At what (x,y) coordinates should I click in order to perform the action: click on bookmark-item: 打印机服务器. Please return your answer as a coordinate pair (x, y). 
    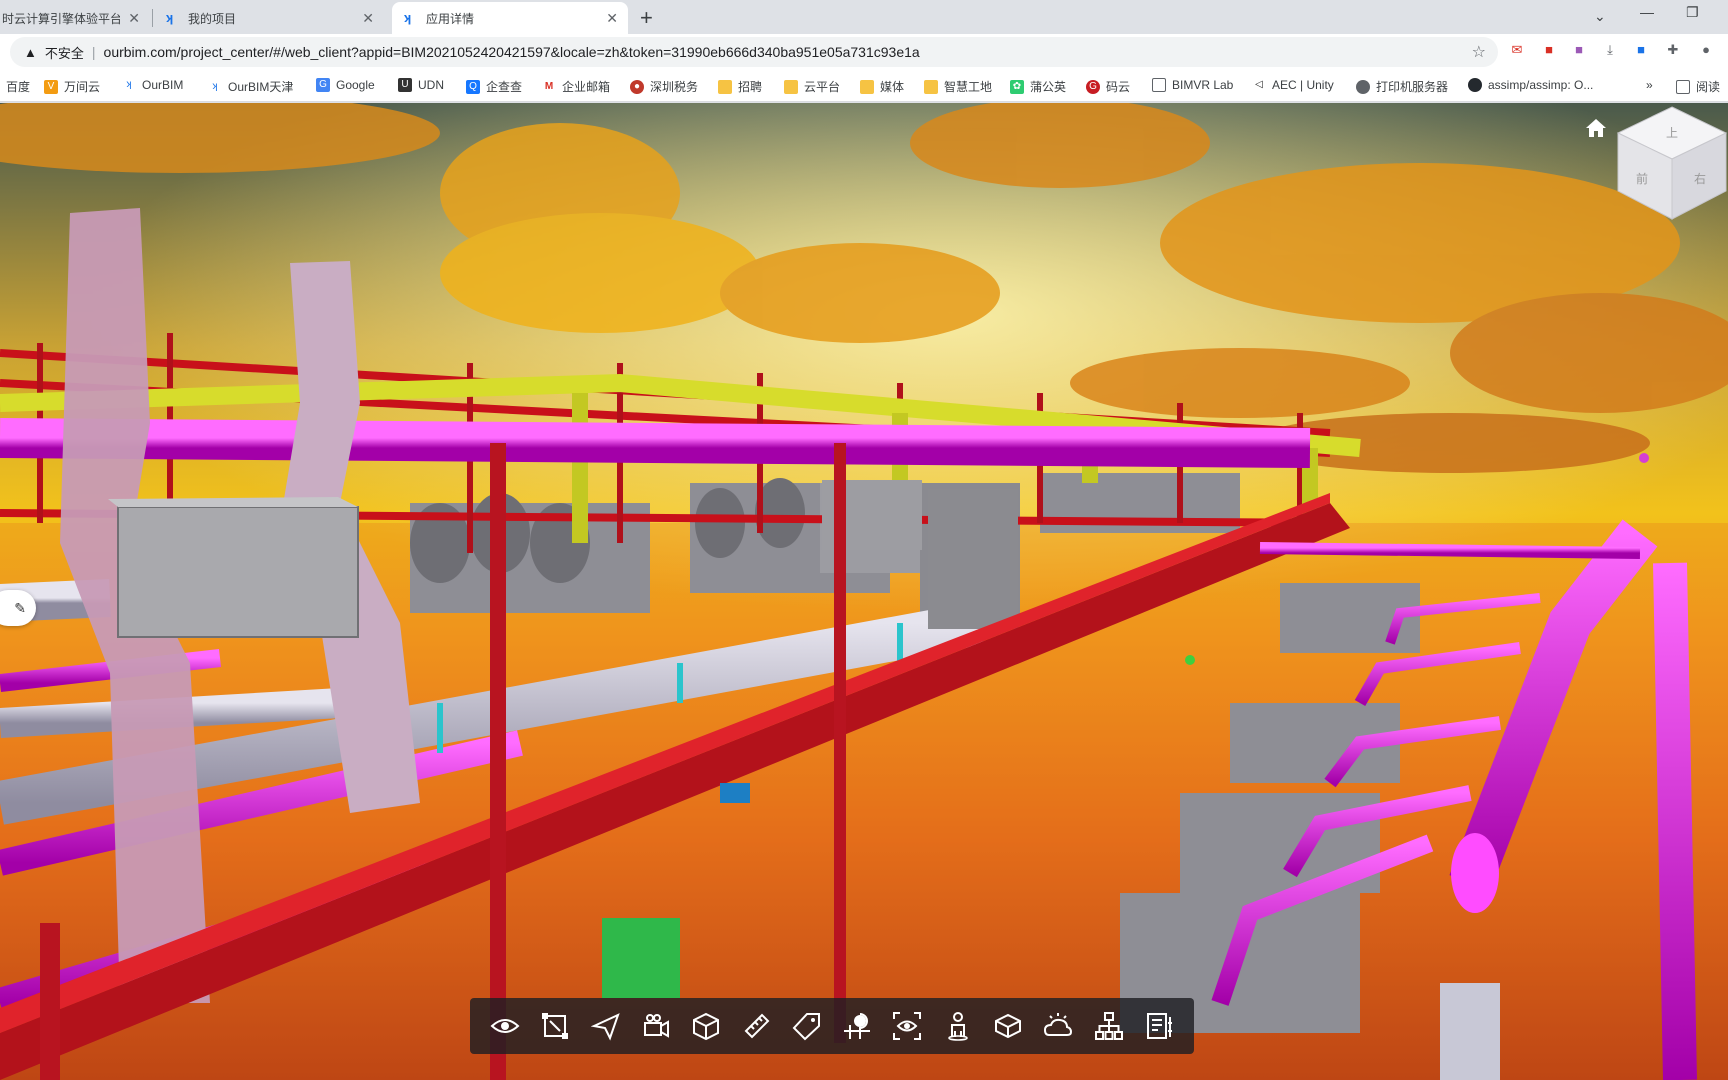
    Looking at the image, I should click on (1402, 86).